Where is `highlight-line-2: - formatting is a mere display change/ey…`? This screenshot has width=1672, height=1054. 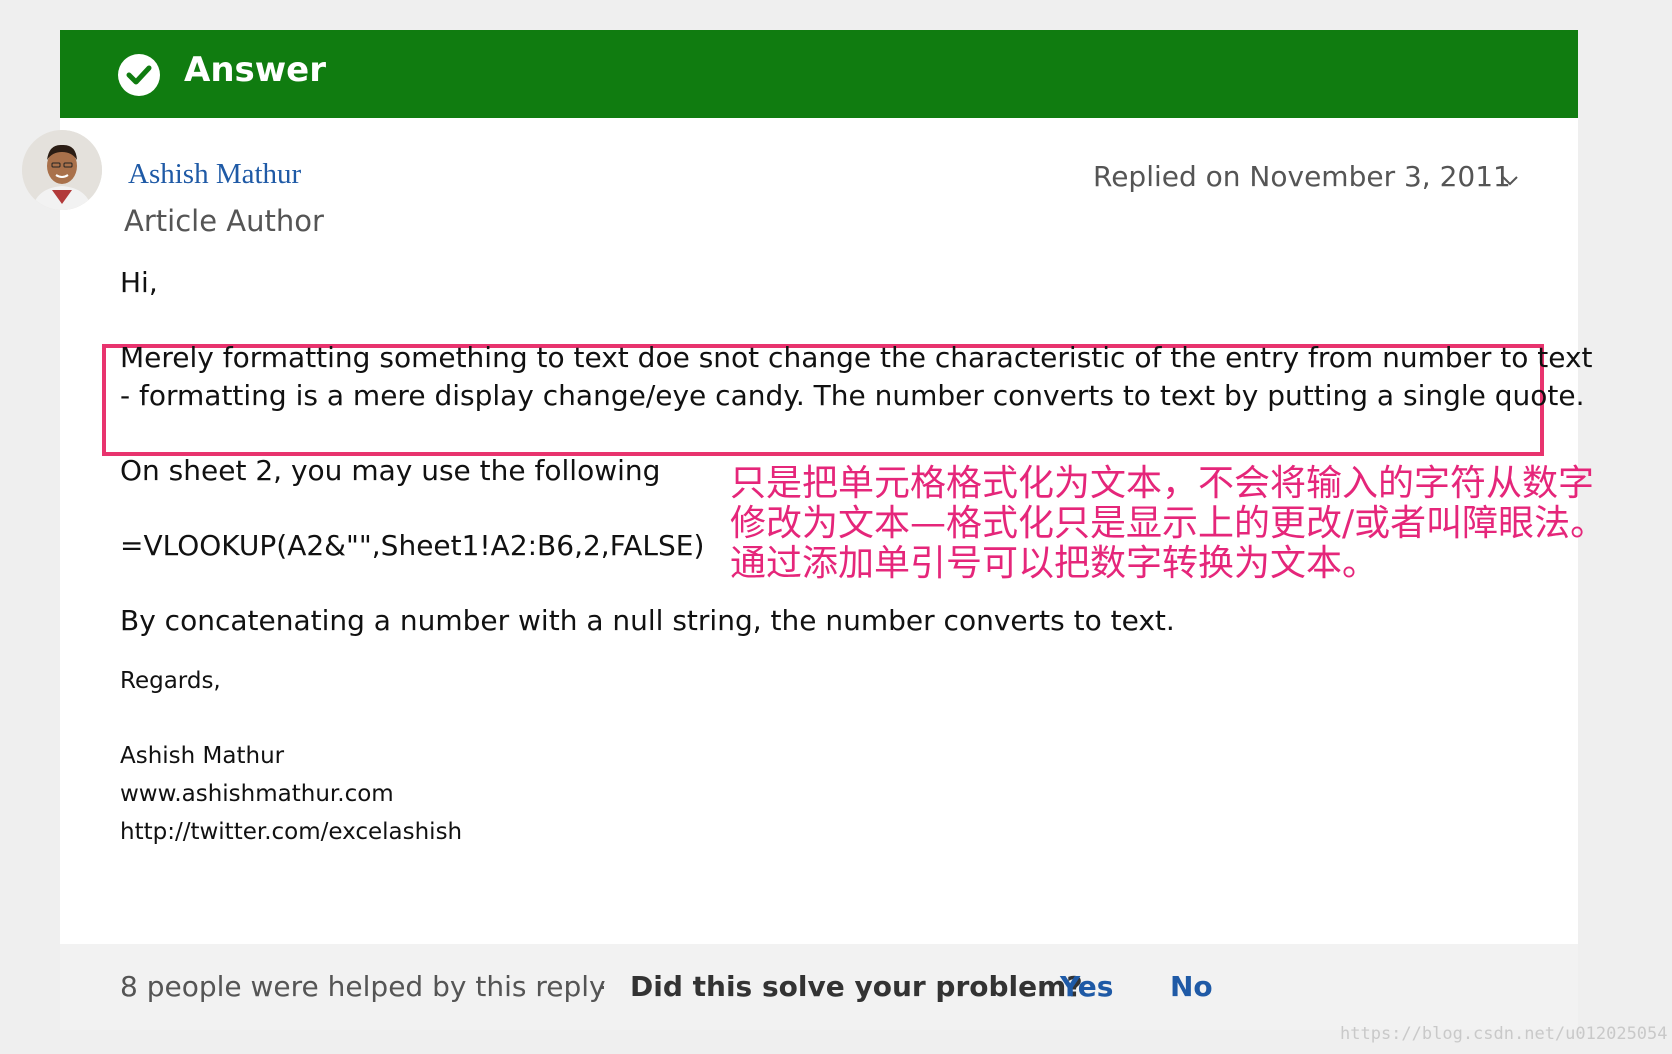 highlight-line-2: - formatting is a mere display change/ey… is located at coordinates (852, 395).